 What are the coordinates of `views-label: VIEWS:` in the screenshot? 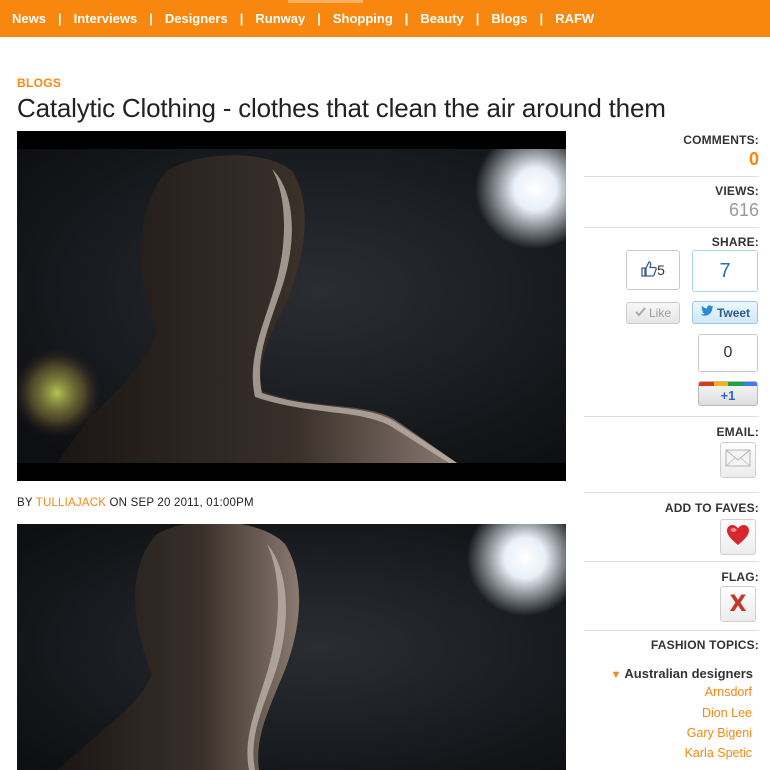 It's located at (737, 191).